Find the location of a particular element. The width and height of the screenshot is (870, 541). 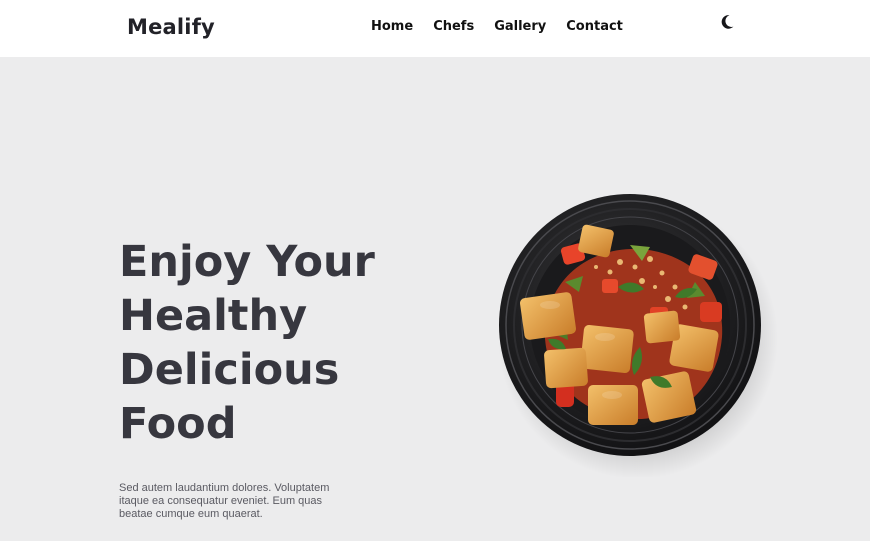

hero-title: Enjoy Your Healthy Delicious Food is located at coordinates (269, 343).